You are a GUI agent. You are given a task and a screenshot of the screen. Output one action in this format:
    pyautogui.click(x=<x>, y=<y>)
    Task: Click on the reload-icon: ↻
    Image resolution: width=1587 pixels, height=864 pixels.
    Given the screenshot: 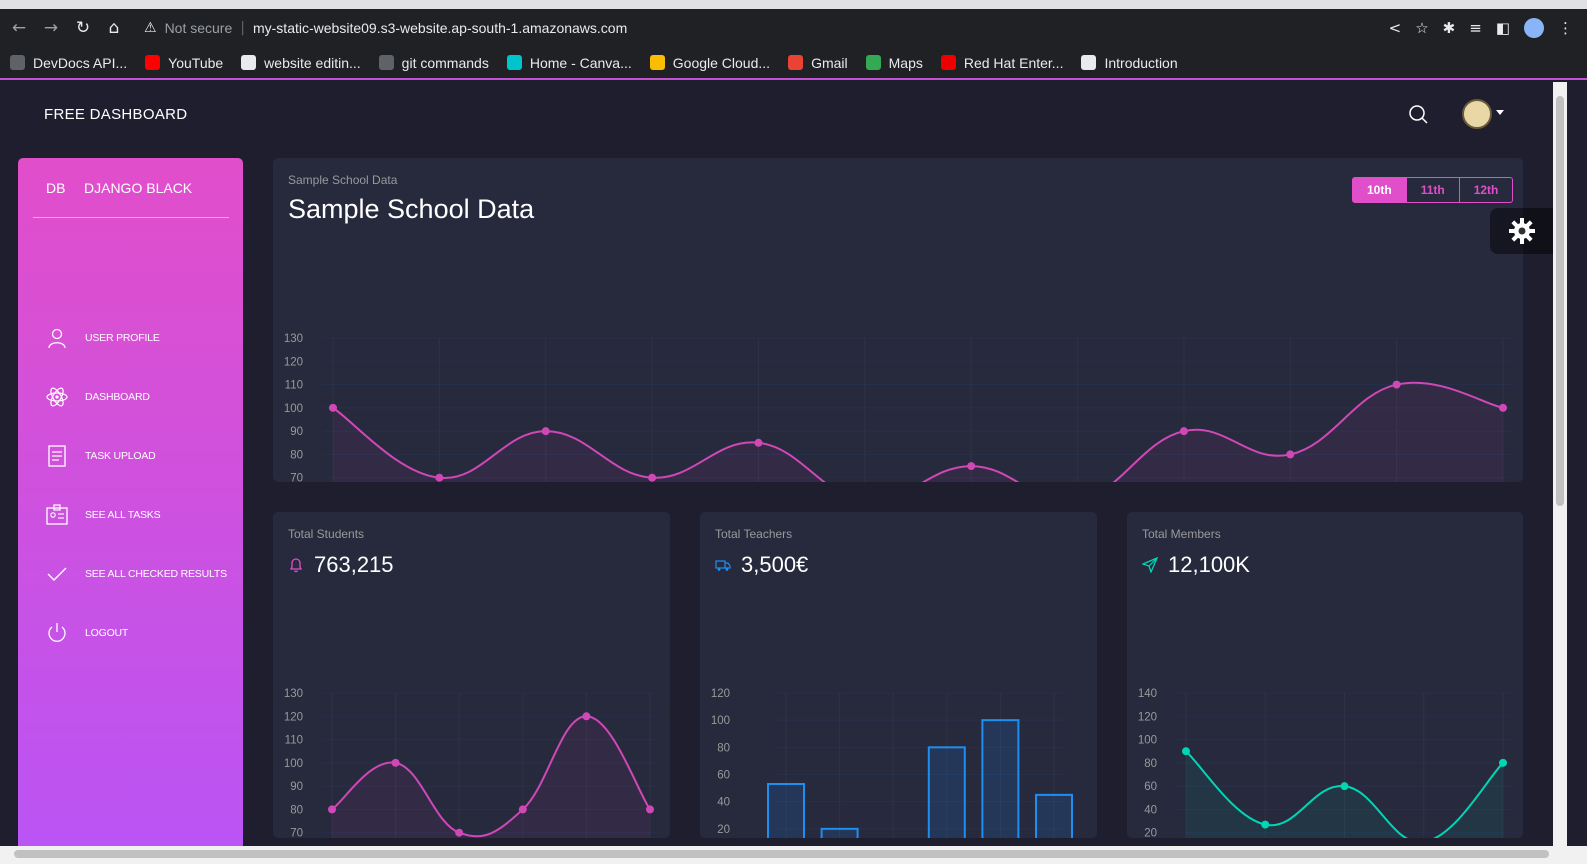 What is the action you would take?
    pyautogui.click(x=83, y=28)
    